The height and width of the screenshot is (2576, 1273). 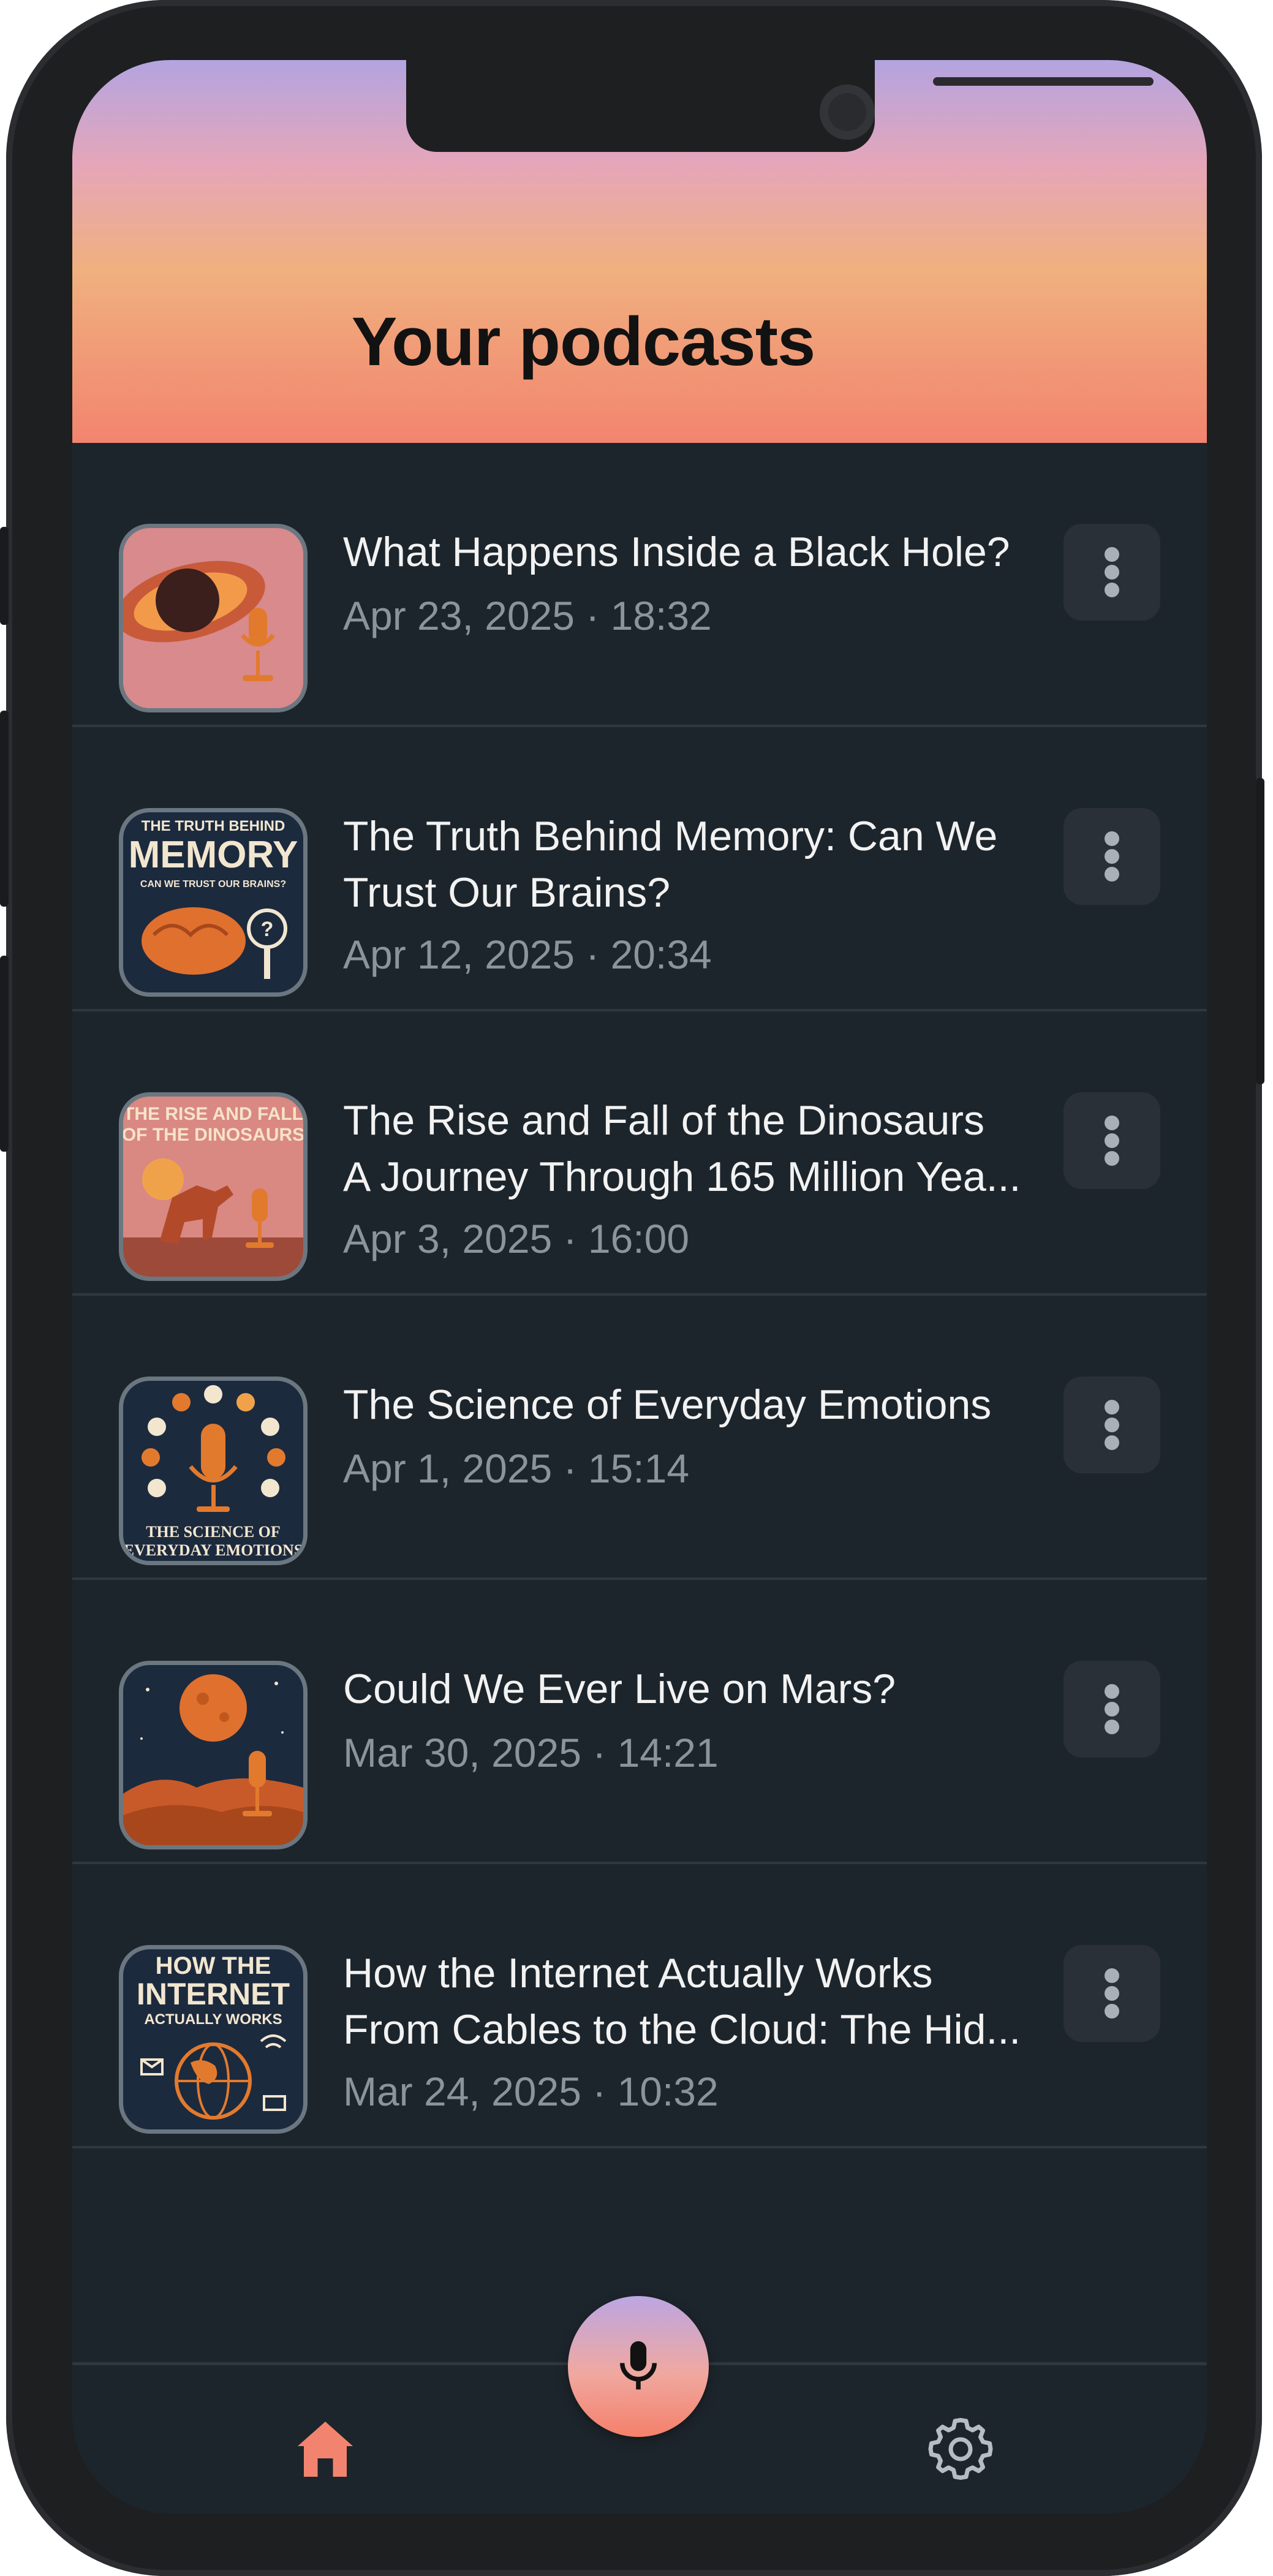 What do you see at coordinates (667, 1404) in the screenshot?
I see `podcast-title-line: The Science of Everyday Emotions` at bounding box center [667, 1404].